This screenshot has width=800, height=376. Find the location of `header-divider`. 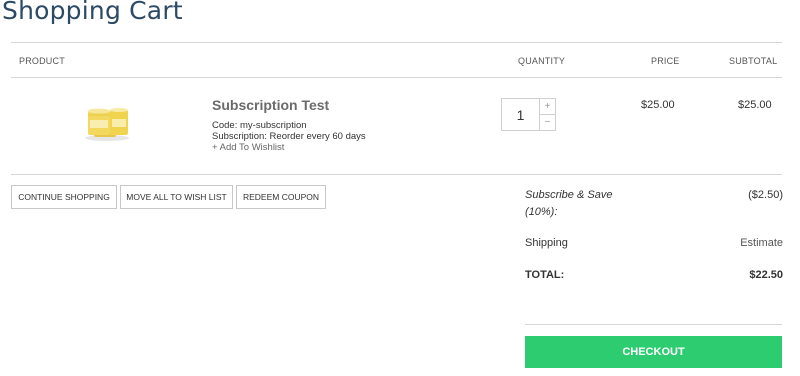

header-divider is located at coordinates (396, 77).